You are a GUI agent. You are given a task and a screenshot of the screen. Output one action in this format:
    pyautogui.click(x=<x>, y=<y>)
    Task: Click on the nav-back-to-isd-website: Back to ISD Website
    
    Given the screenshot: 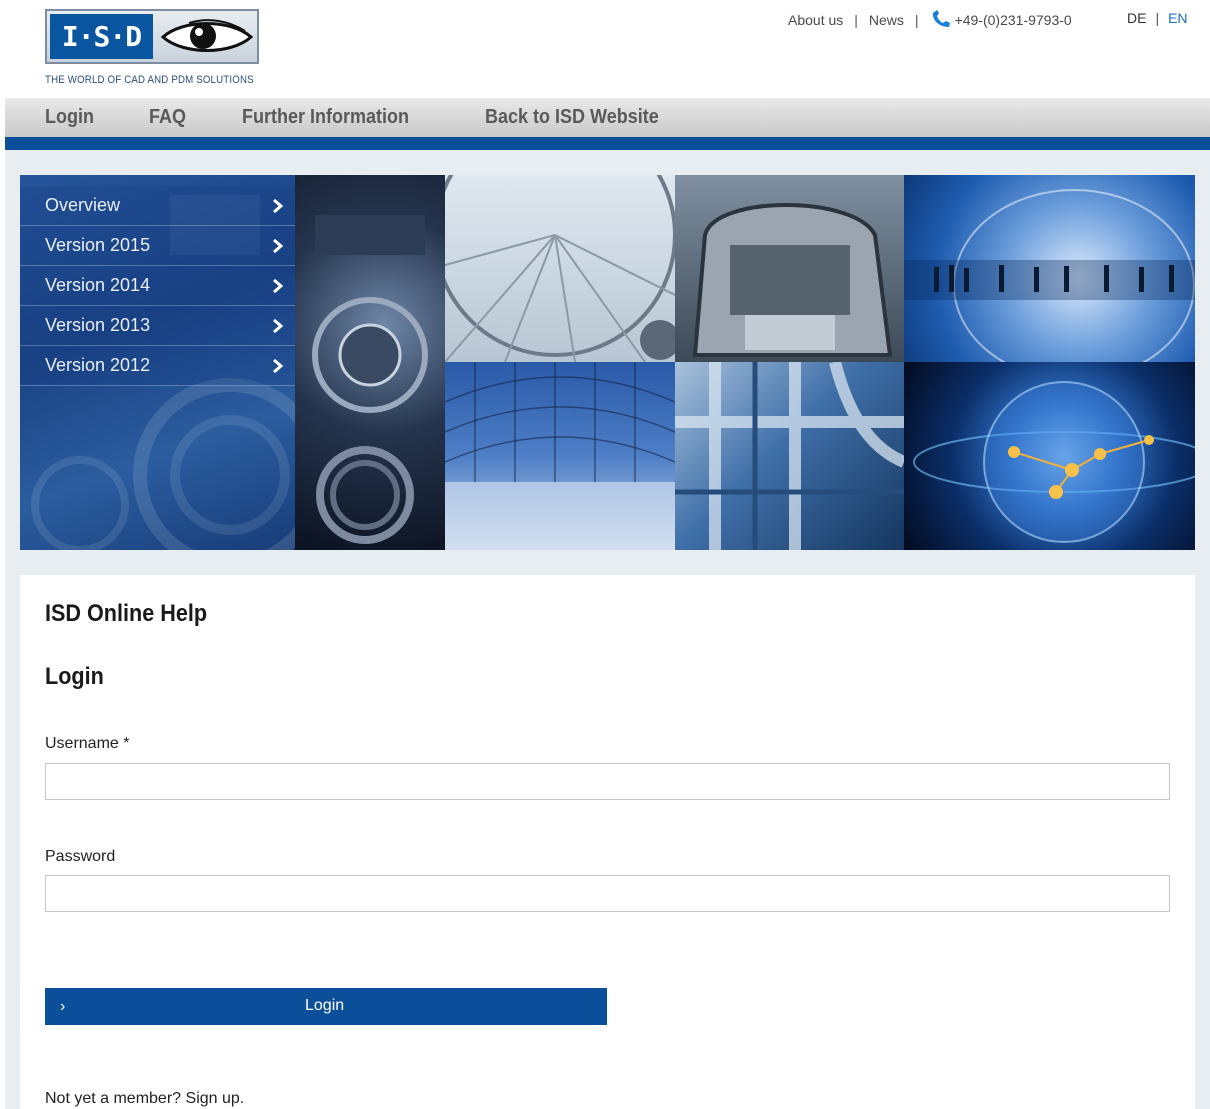 What is the action you would take?
    pyautogui.click(x=572, y=117)
    